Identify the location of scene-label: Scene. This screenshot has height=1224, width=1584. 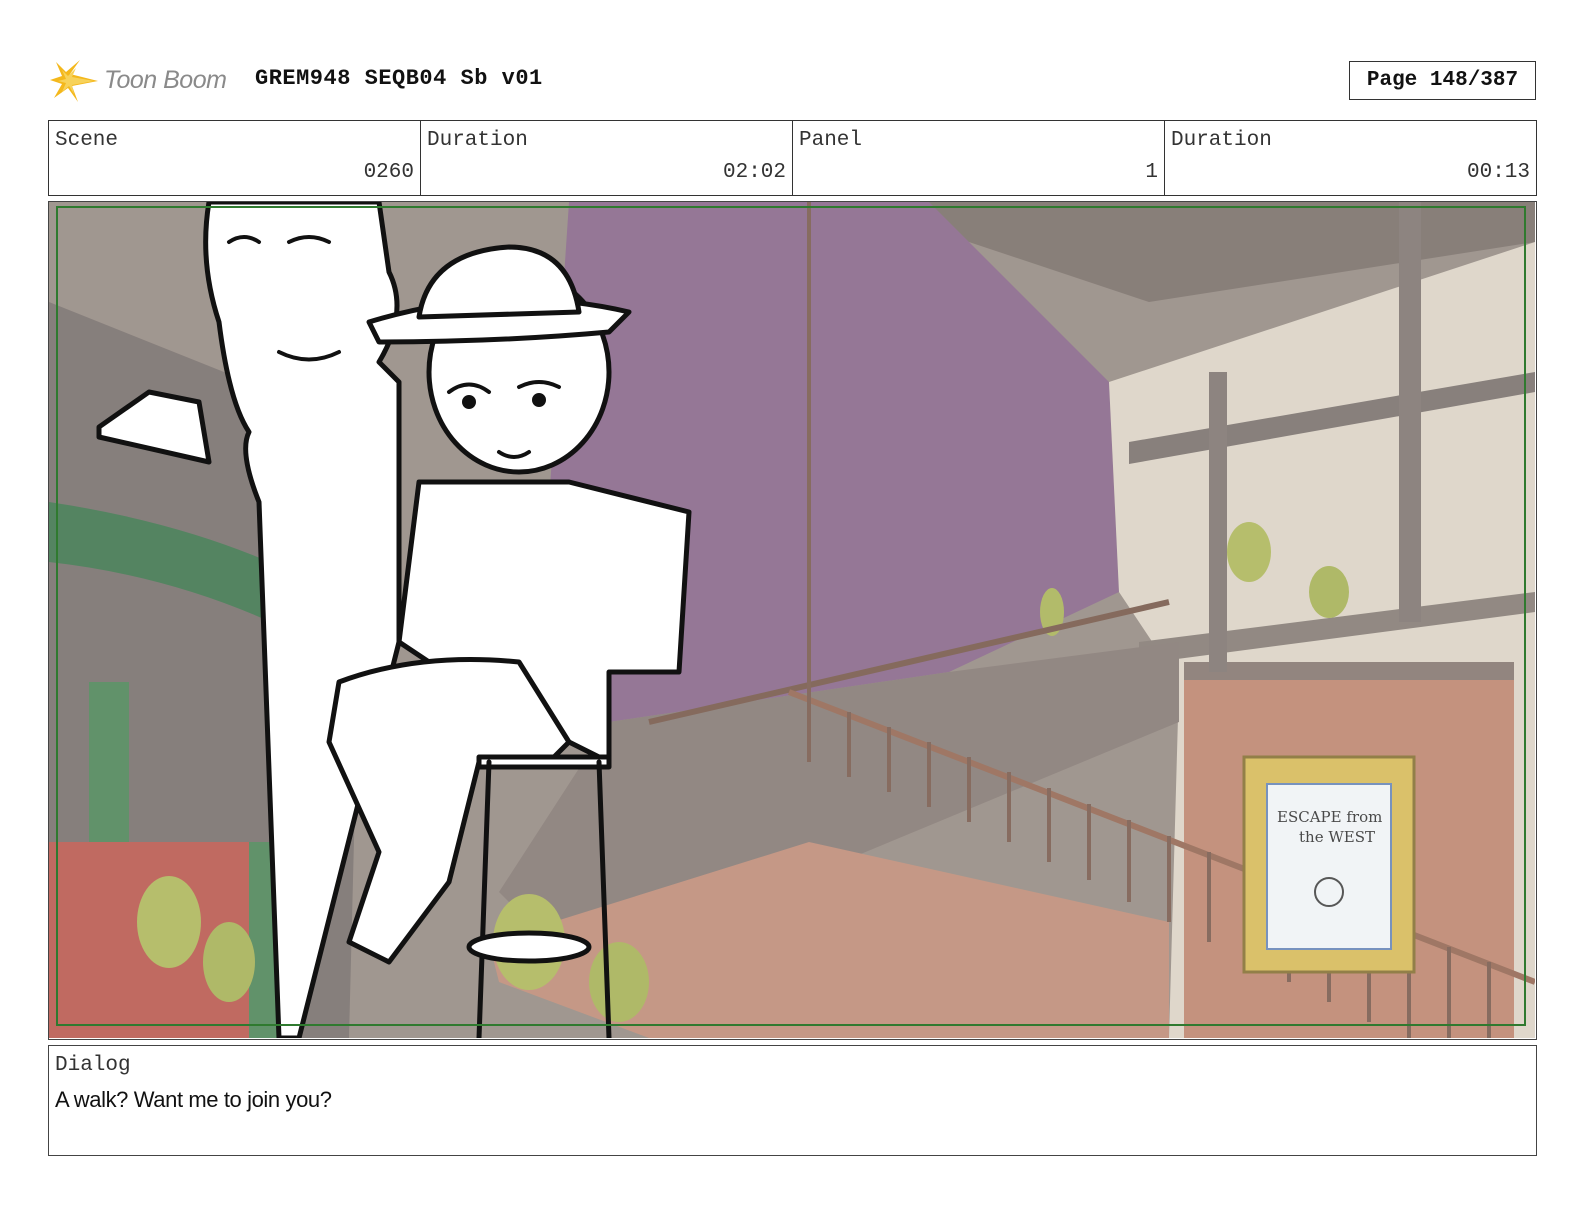
(87, 140).